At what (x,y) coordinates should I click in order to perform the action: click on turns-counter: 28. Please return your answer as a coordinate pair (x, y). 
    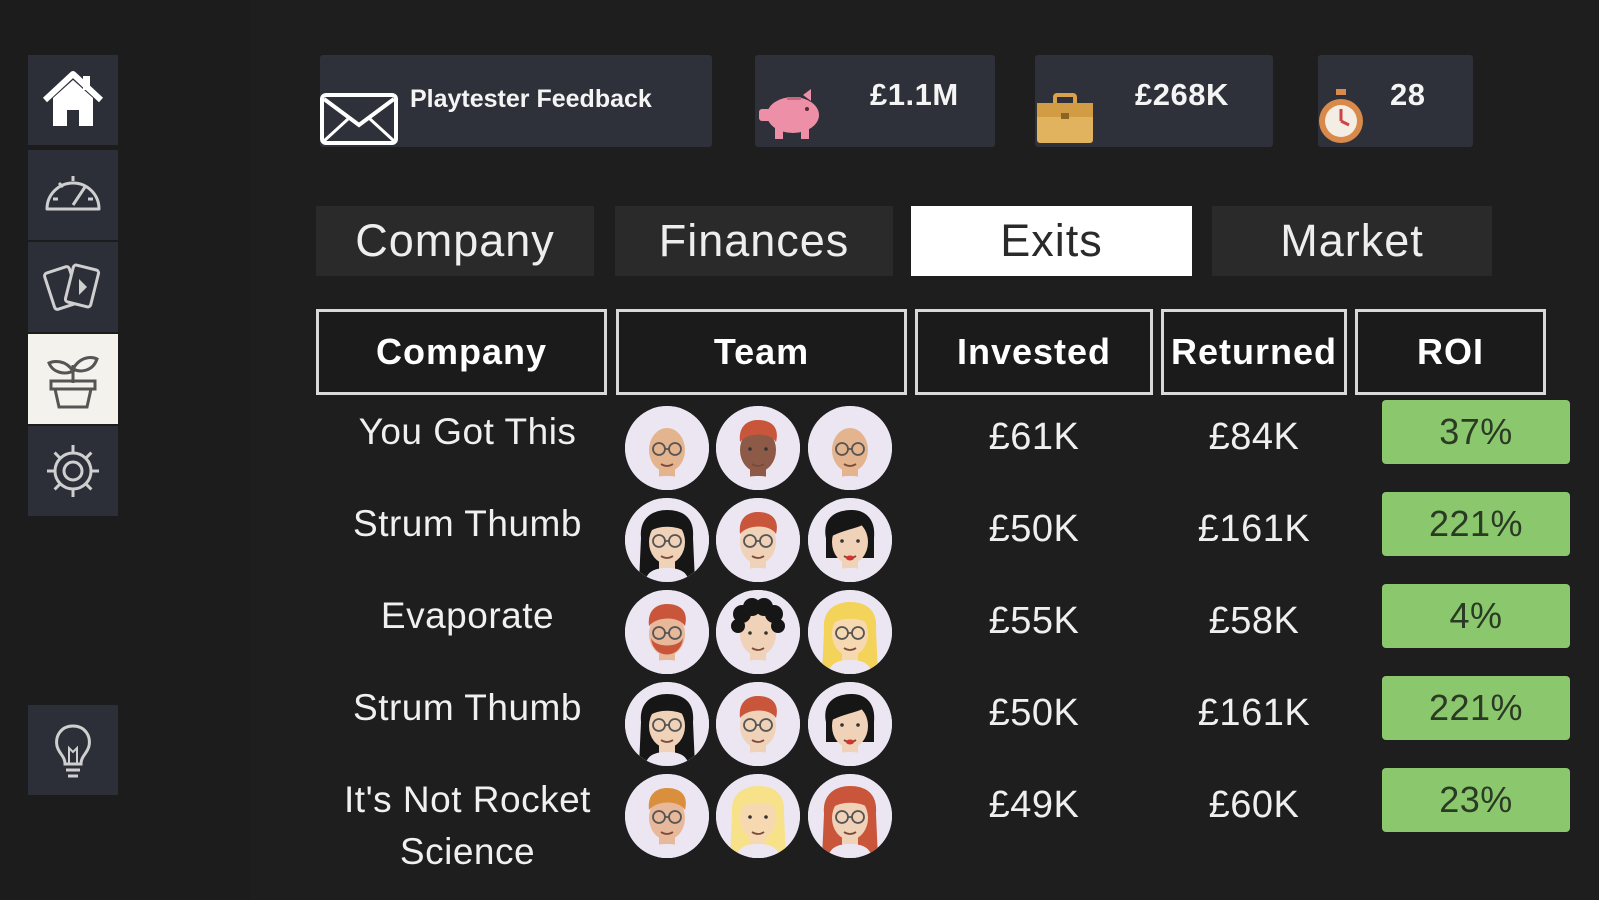
    Looking at the image, I should click on (1395, 101).